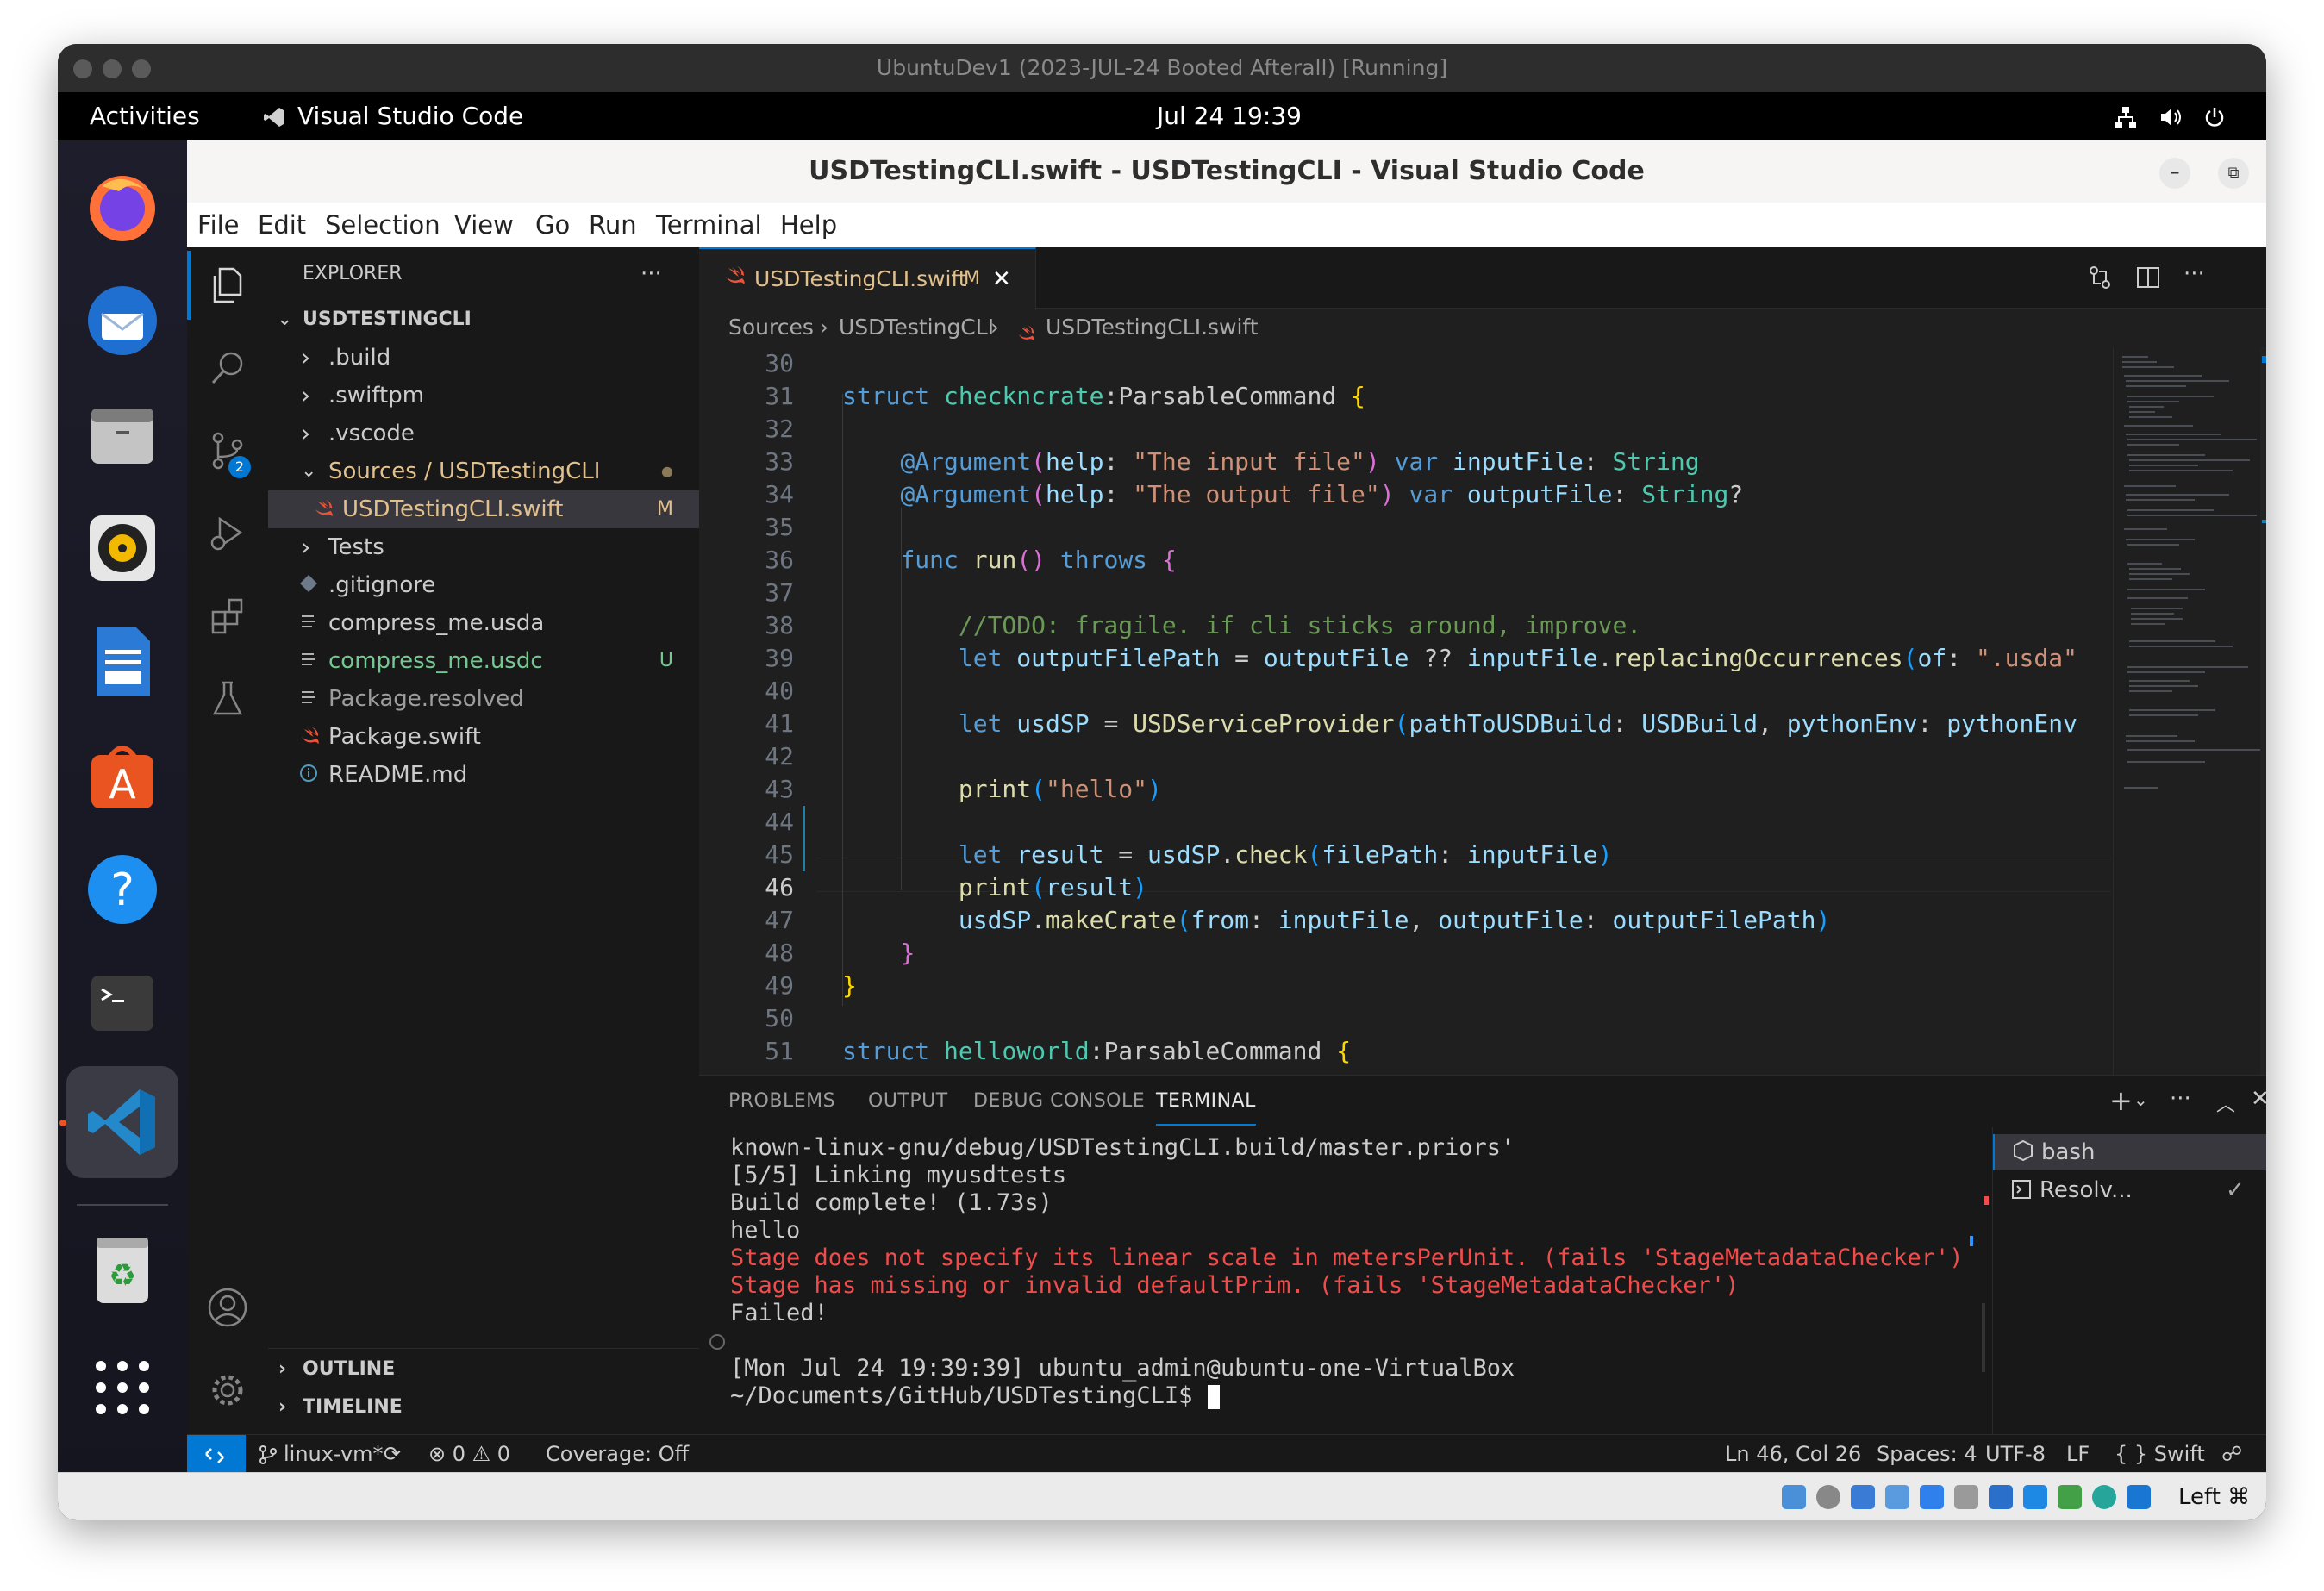  I want to click on source-control-icon, so click(227, 451).